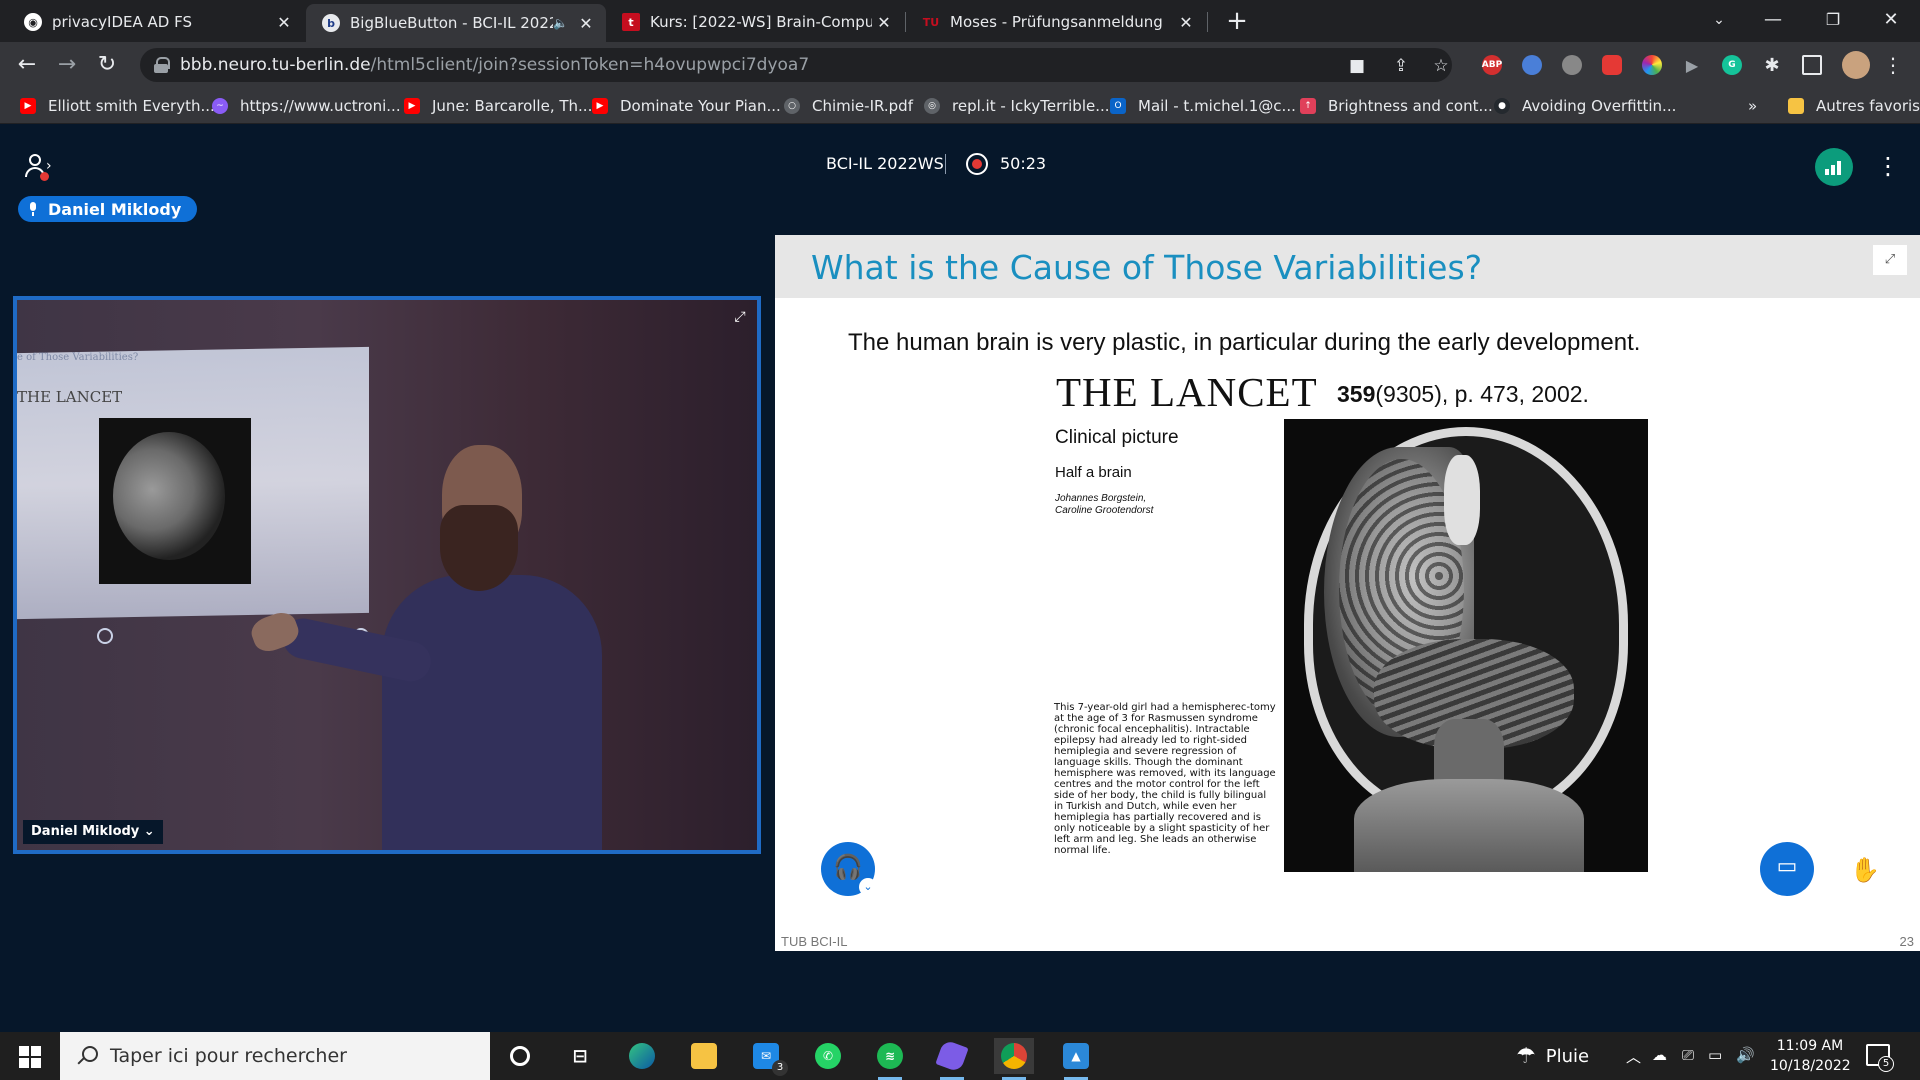 The height and width of the screenshot is (1080, 1920). I want to click on reload-button: ↻, so click(107, 65).